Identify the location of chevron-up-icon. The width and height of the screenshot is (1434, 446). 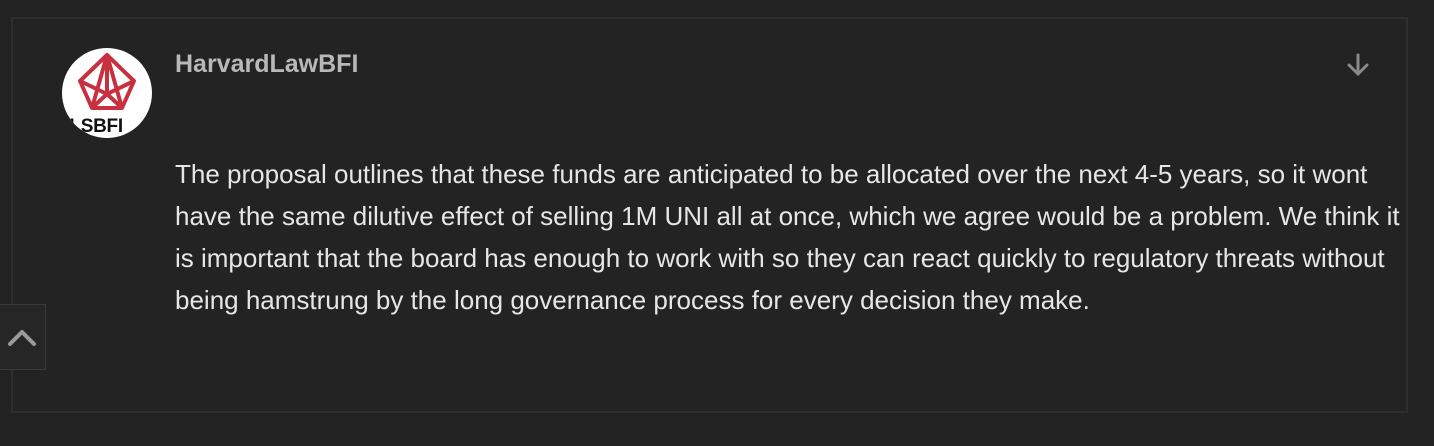
(22, 338).